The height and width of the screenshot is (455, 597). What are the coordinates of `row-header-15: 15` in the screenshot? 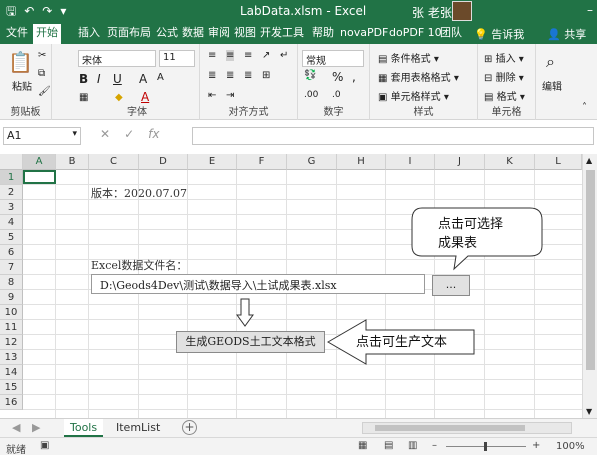 It's located at (11, 387).